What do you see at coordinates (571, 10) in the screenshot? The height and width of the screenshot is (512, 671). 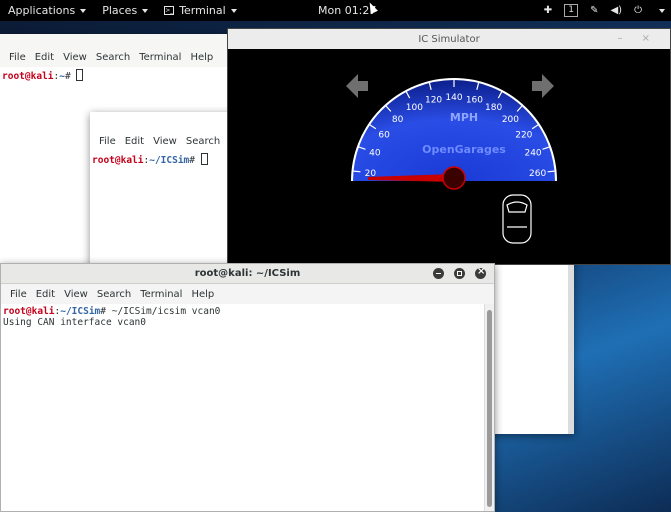 I see `workspace-indicator: 1` at bounding box center [571, 10].